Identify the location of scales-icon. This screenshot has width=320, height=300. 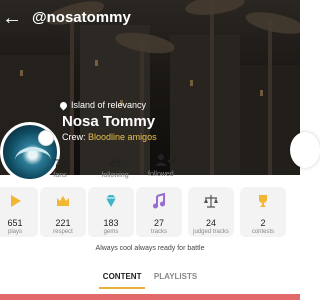
(211, 201).